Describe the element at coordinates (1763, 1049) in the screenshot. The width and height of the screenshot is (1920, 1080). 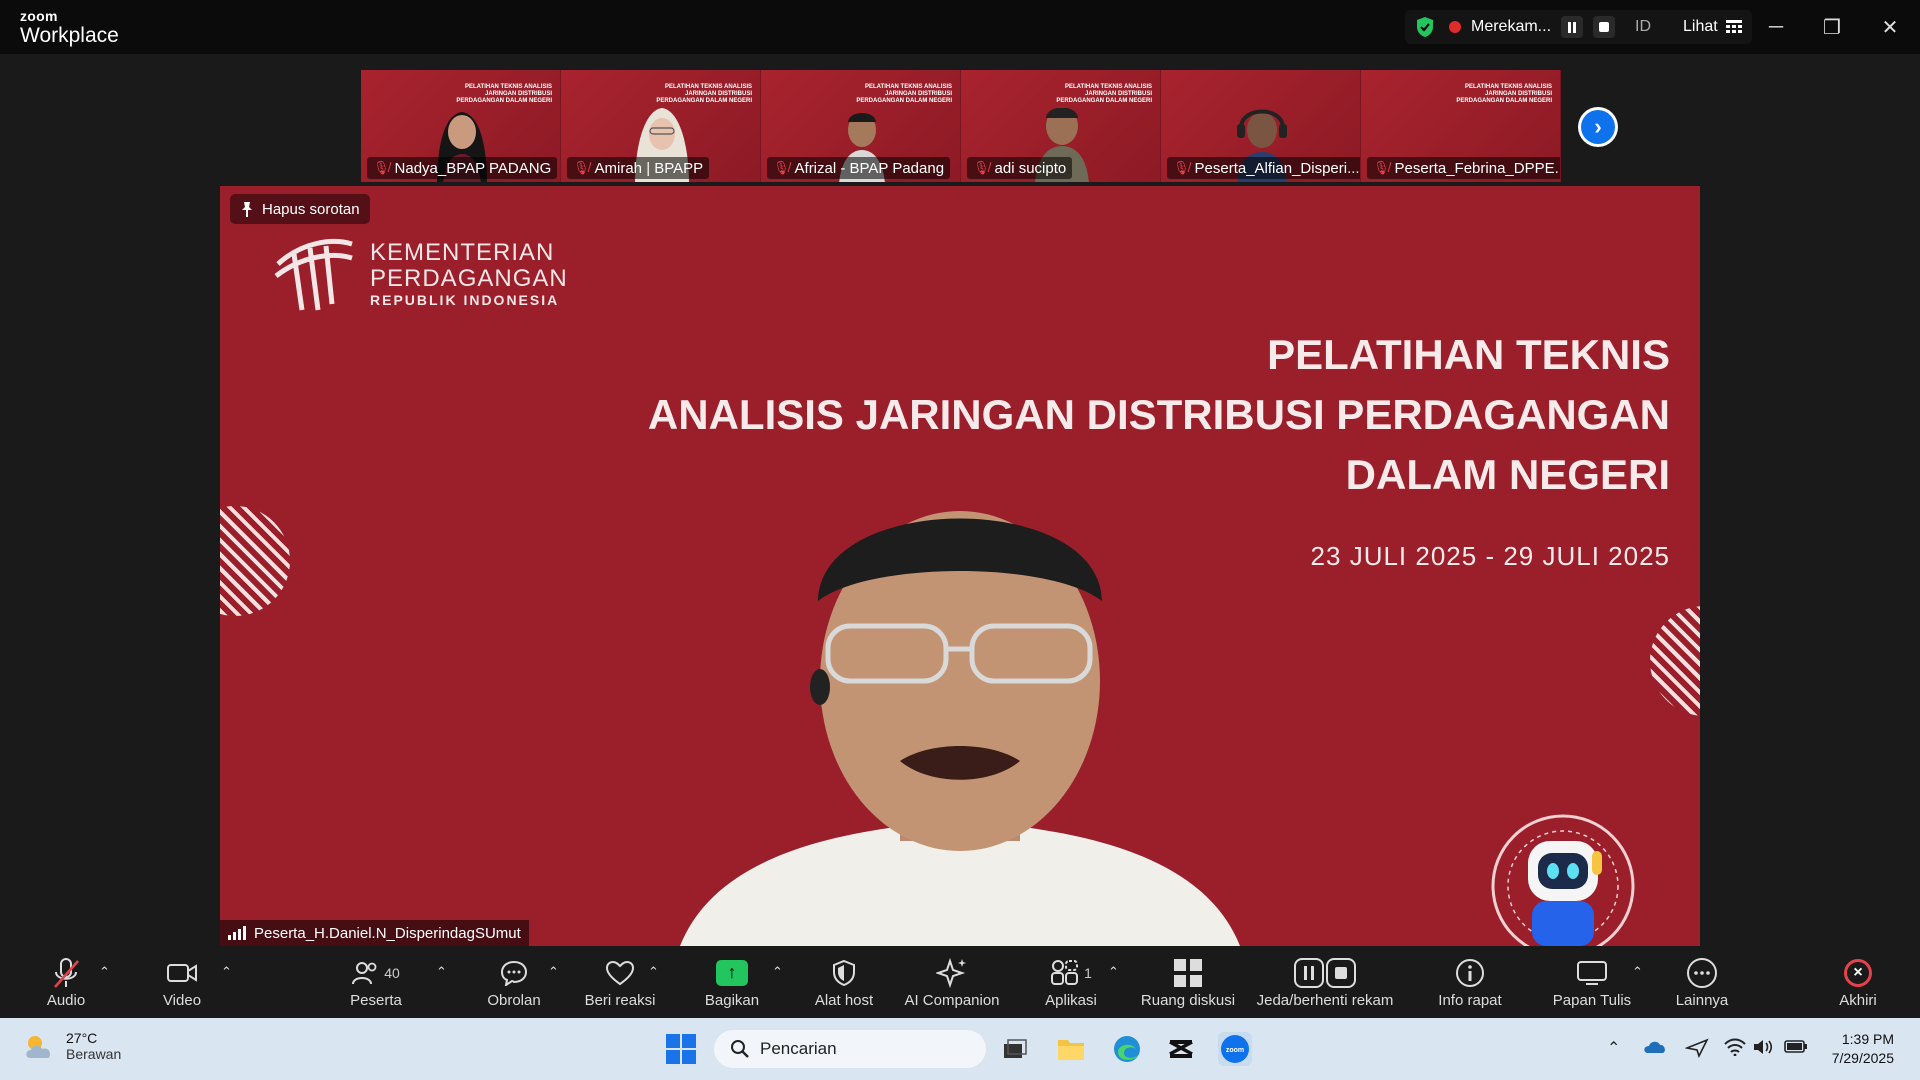
I see `volume-icon` at that location.